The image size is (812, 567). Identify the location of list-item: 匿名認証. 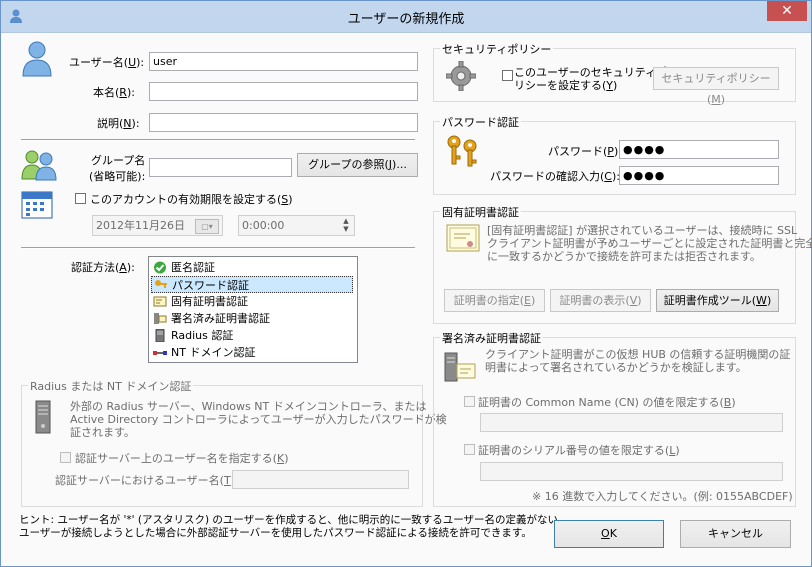
(252, 267).